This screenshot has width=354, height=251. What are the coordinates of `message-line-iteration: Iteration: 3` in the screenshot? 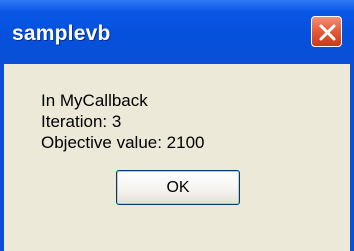 It's located at (81, 121).